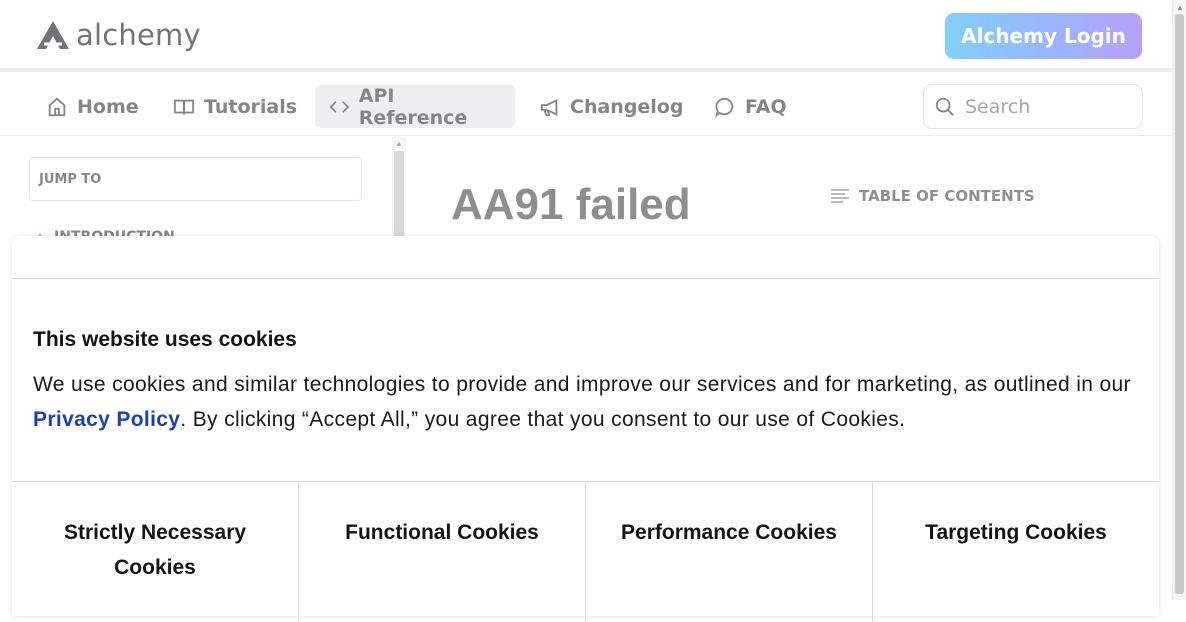 The image size is (1186, 622). What do you see at coordinates (442, 532) in the screenshot?
I see `category-label: Functional Cookies` at bounding box center [442, 532].